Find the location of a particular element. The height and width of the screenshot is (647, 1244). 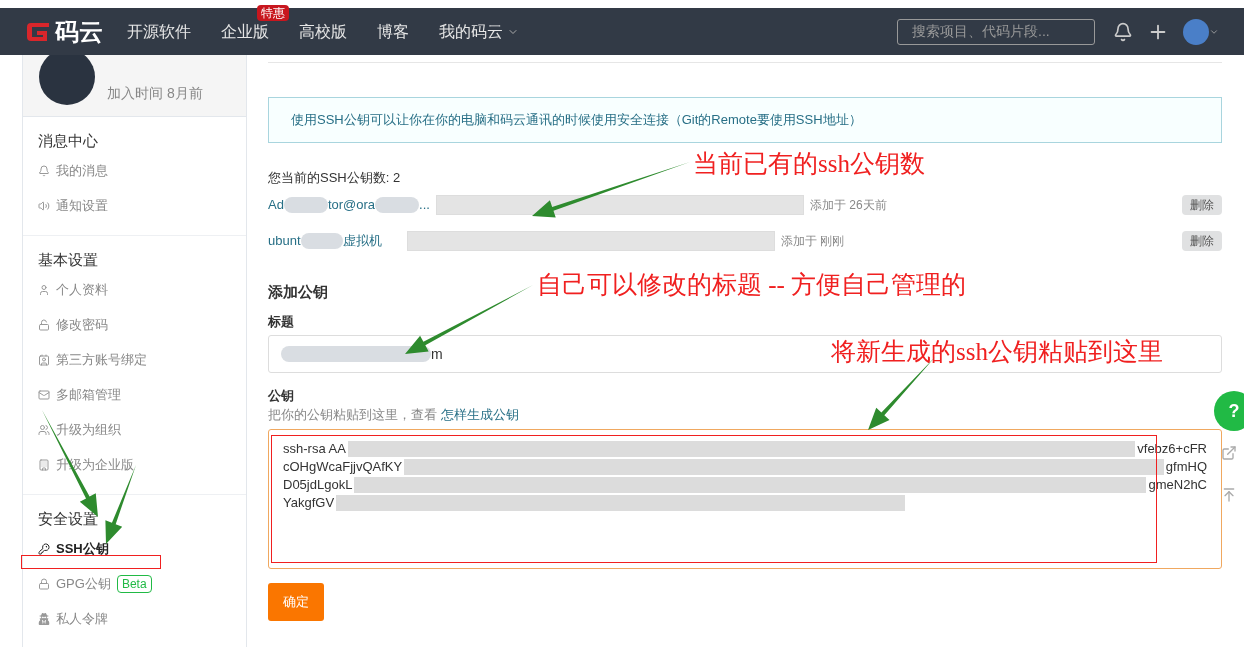

sidebar-item: 个人资料 is located at coordinates (134, 289).